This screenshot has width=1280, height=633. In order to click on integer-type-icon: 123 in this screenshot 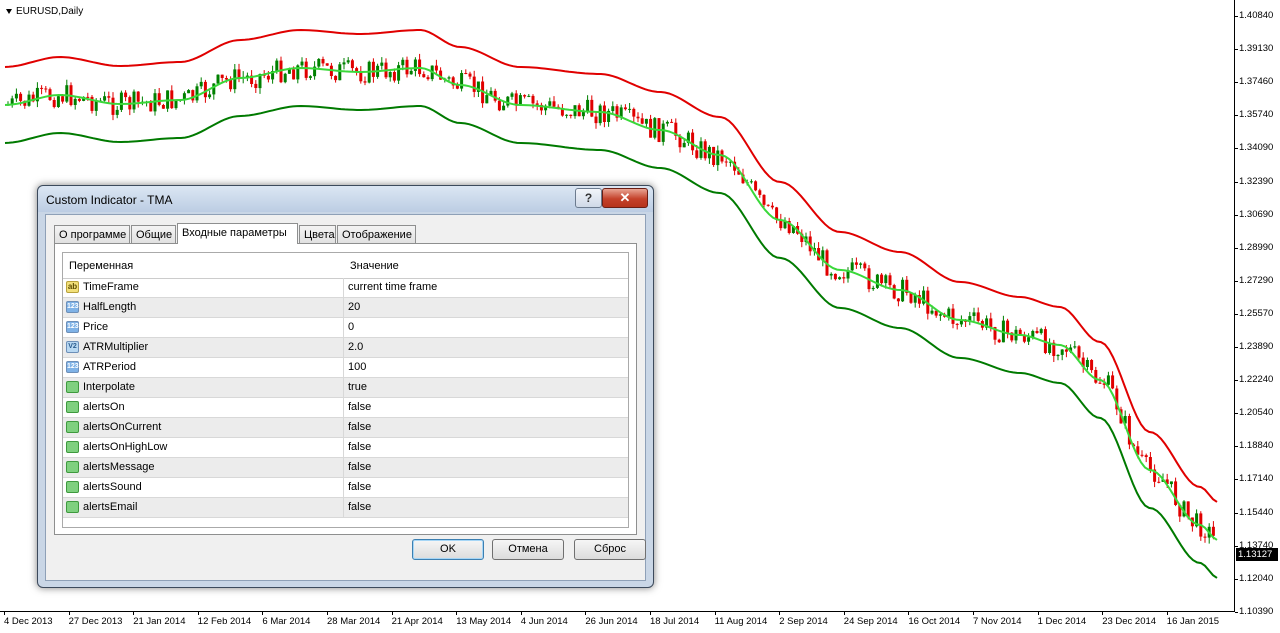, I will do `click(72, 327)`.